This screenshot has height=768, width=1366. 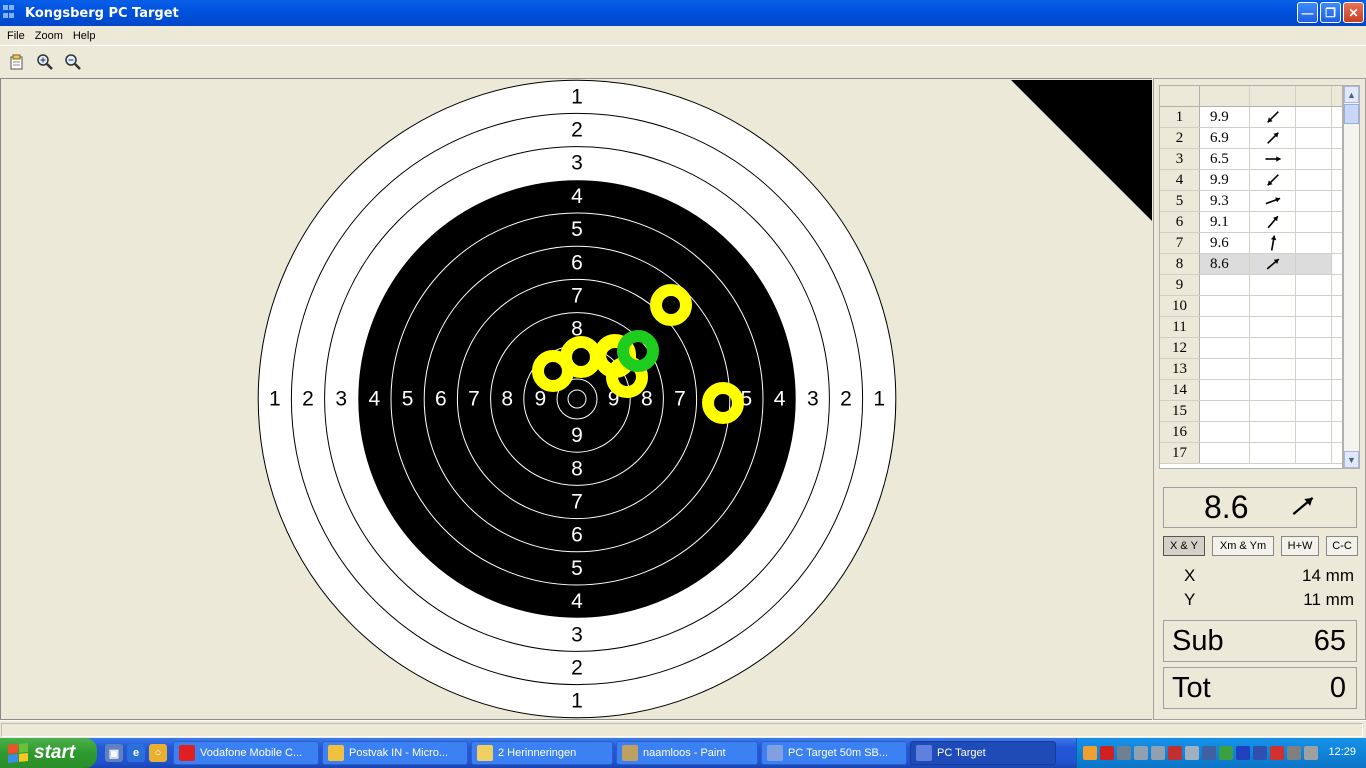 I want to click on table-row: 13, so click(x=1251, y=369).